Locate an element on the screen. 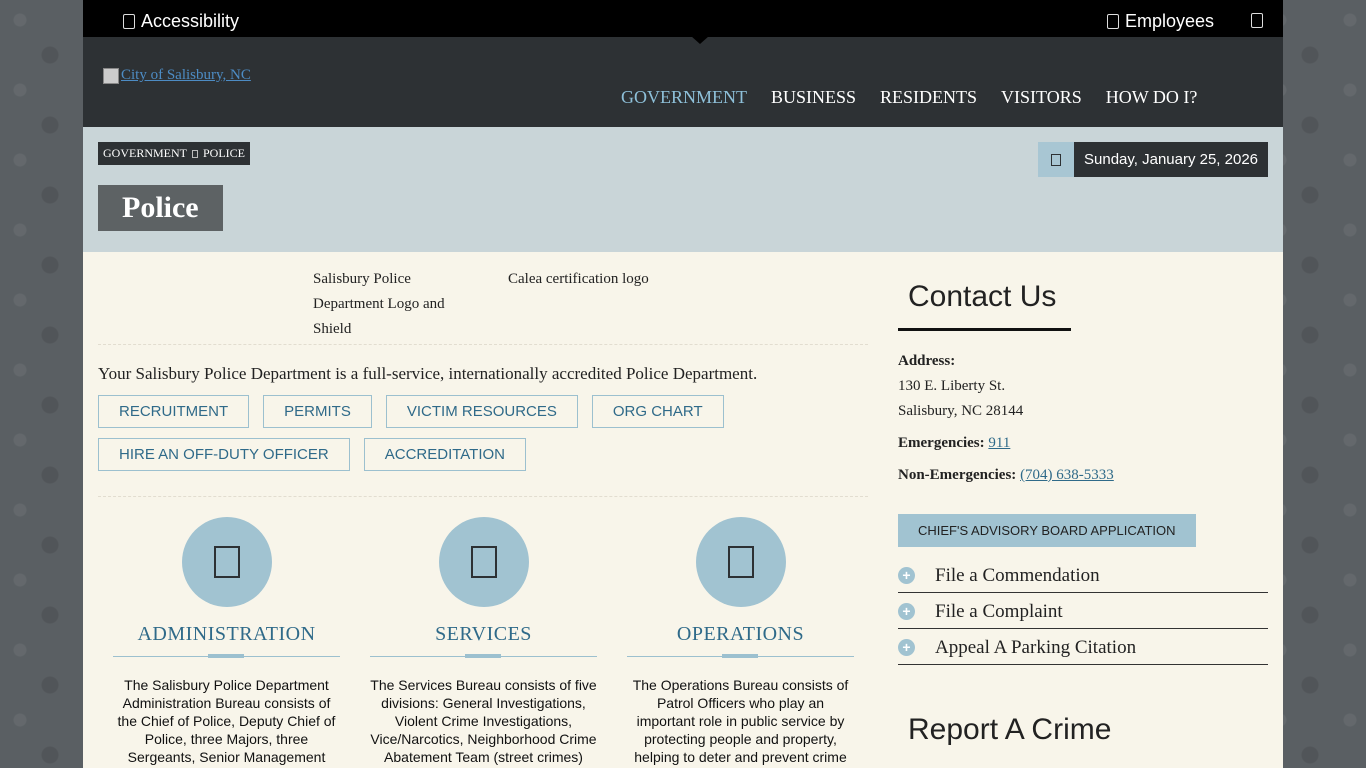 The width and height of the screenshot is (1366, 768). accordion-label: Appeal A Parking Citation is located at coordinates (1036, 647).